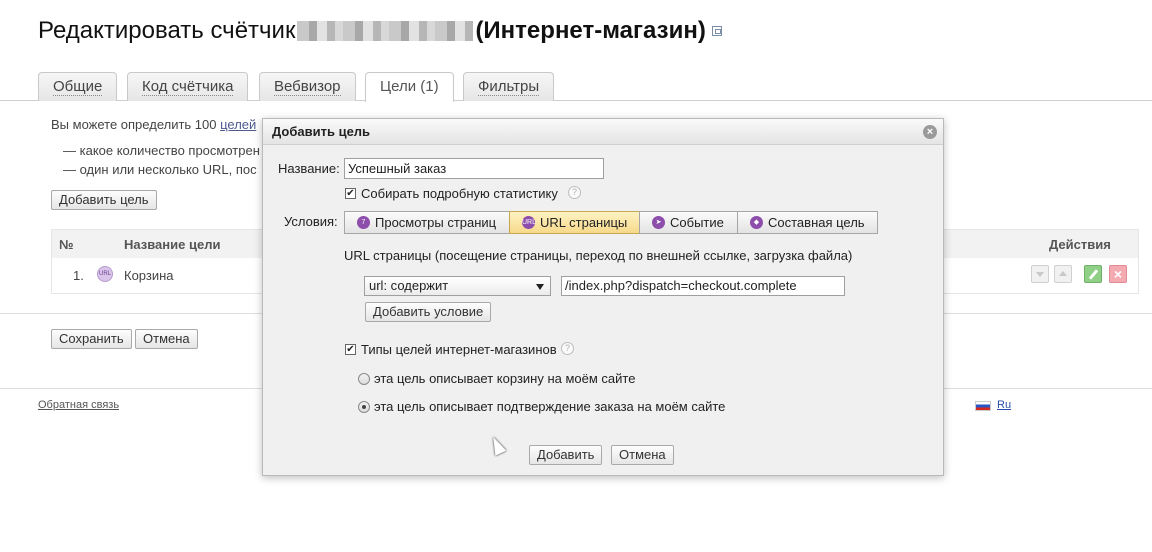  What do you see at coordinates (364, 379) in the screenshot?
I see `radio-cart` at bounding box center [364, 379].